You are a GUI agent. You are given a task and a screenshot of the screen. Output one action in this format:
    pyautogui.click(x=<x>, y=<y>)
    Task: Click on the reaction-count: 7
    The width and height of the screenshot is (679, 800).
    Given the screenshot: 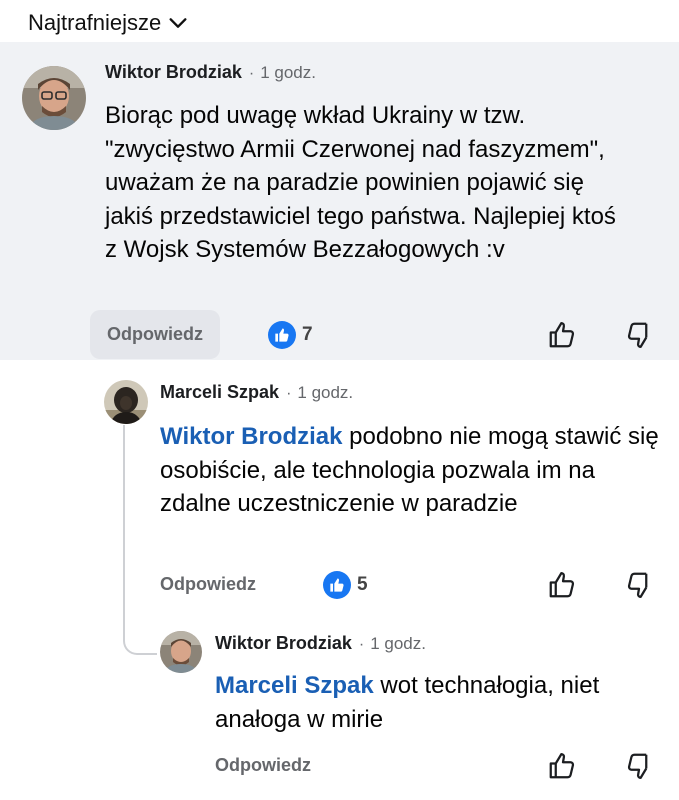 What is the action you would take?
    pyautogui.click(x=290, y=335)
    